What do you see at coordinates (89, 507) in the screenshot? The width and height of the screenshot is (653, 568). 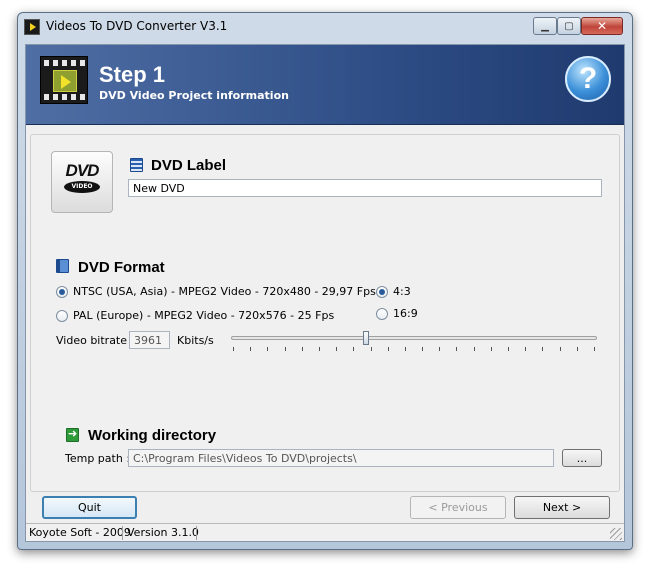 I see `quit-button: Quit` at bounding box center [89, 507].